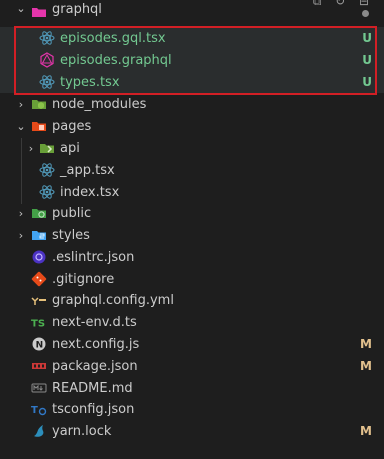  What do you see at coordinates (192, 279) in the screenshot?
I see `file-row: .gitignore` at bounding box center [192, 279].